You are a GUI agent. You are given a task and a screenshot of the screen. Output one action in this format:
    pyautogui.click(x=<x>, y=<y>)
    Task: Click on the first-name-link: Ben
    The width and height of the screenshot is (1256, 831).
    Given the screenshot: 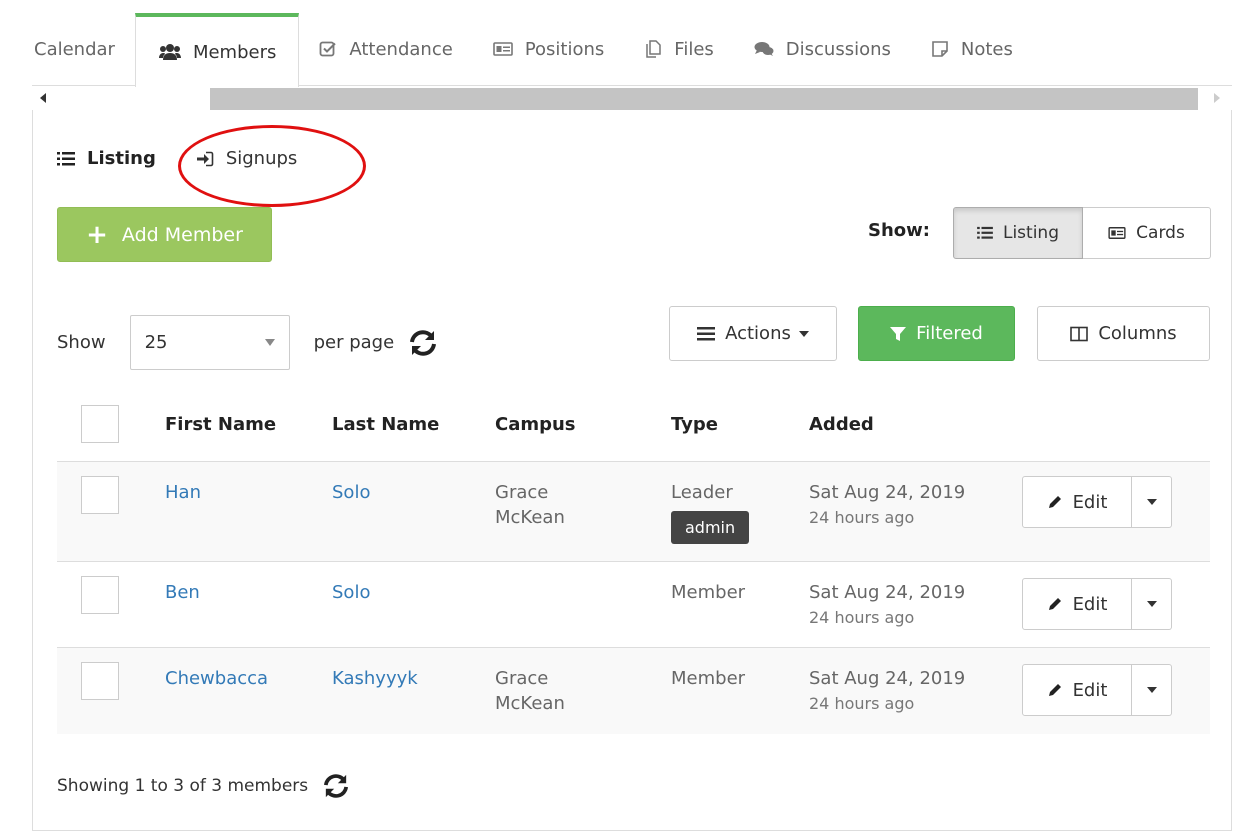 What is the action you would take?
    pyautogui.click(x=182, y=592)
    